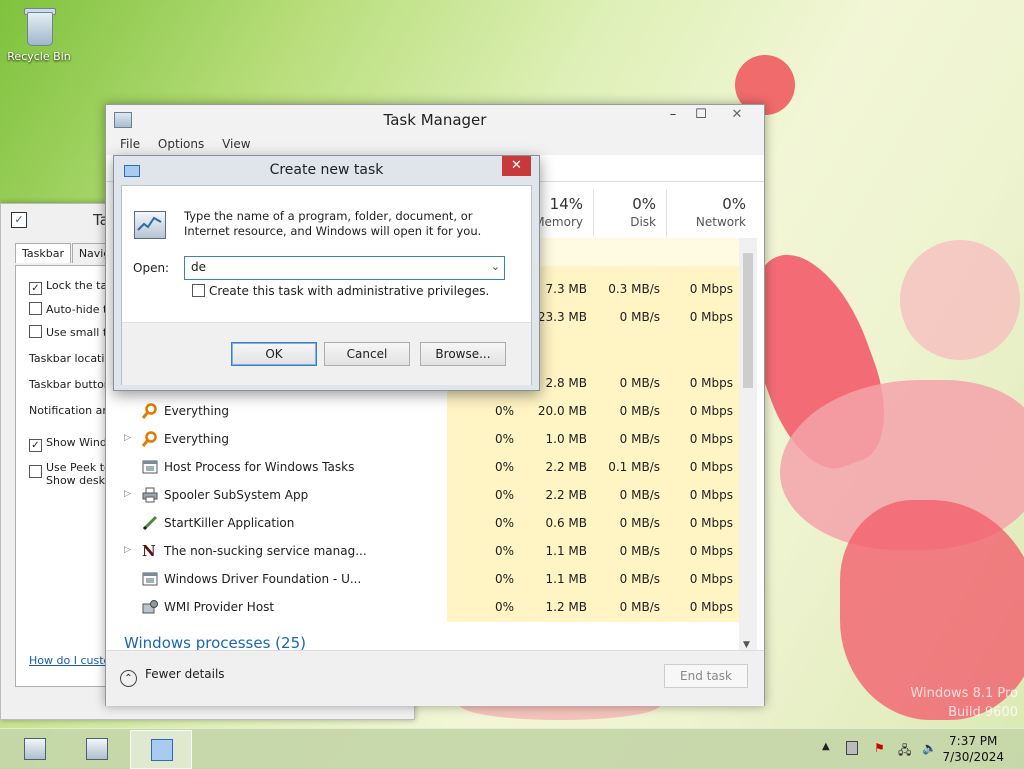 The image size is (1024, 769). Describe the element at coordinates (566, 523) in the screenshot. I see `memory-cell: 0.6 MB` at that location.